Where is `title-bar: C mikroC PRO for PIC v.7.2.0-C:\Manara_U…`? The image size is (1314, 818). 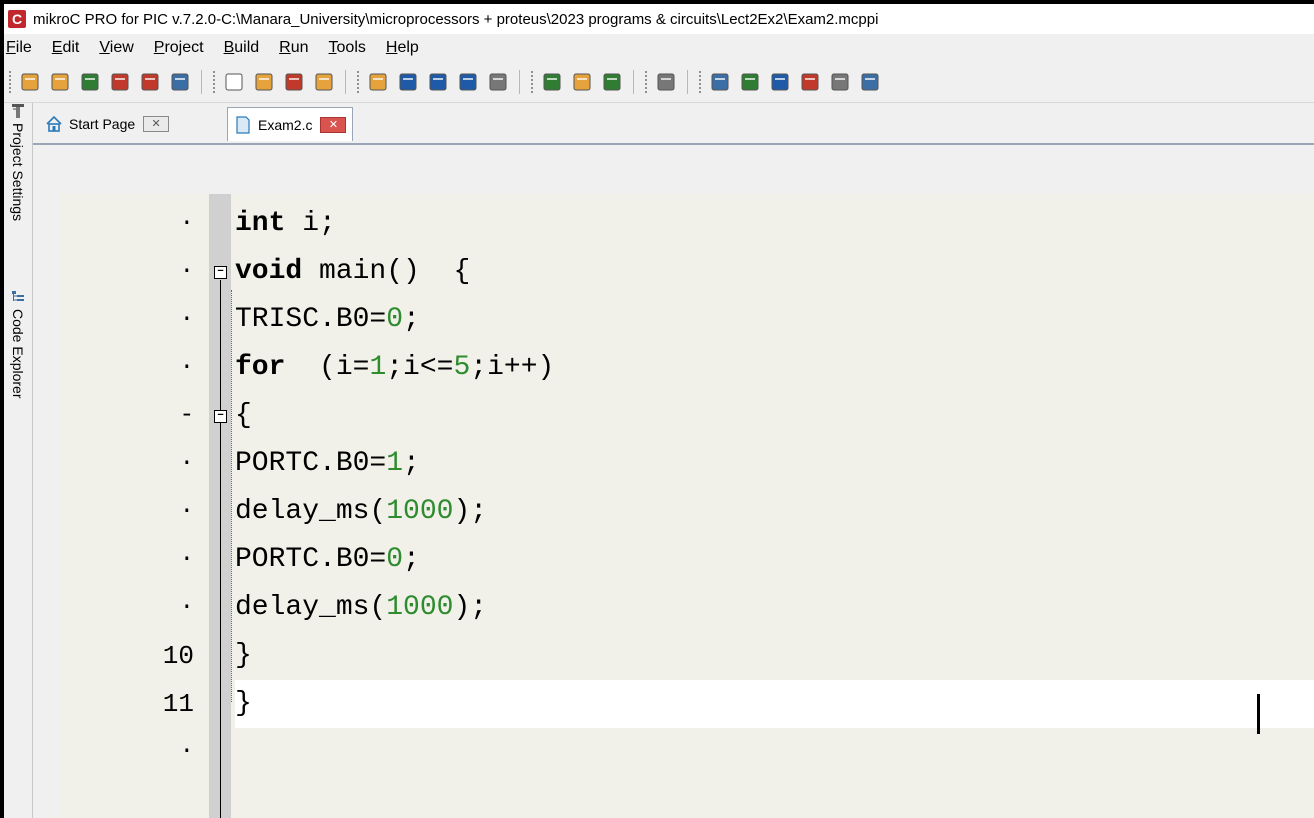 title-bar: C mikroC PRO for PIC v.7.2.0-C:\Manara_U… is located at coordinates (659, 19).